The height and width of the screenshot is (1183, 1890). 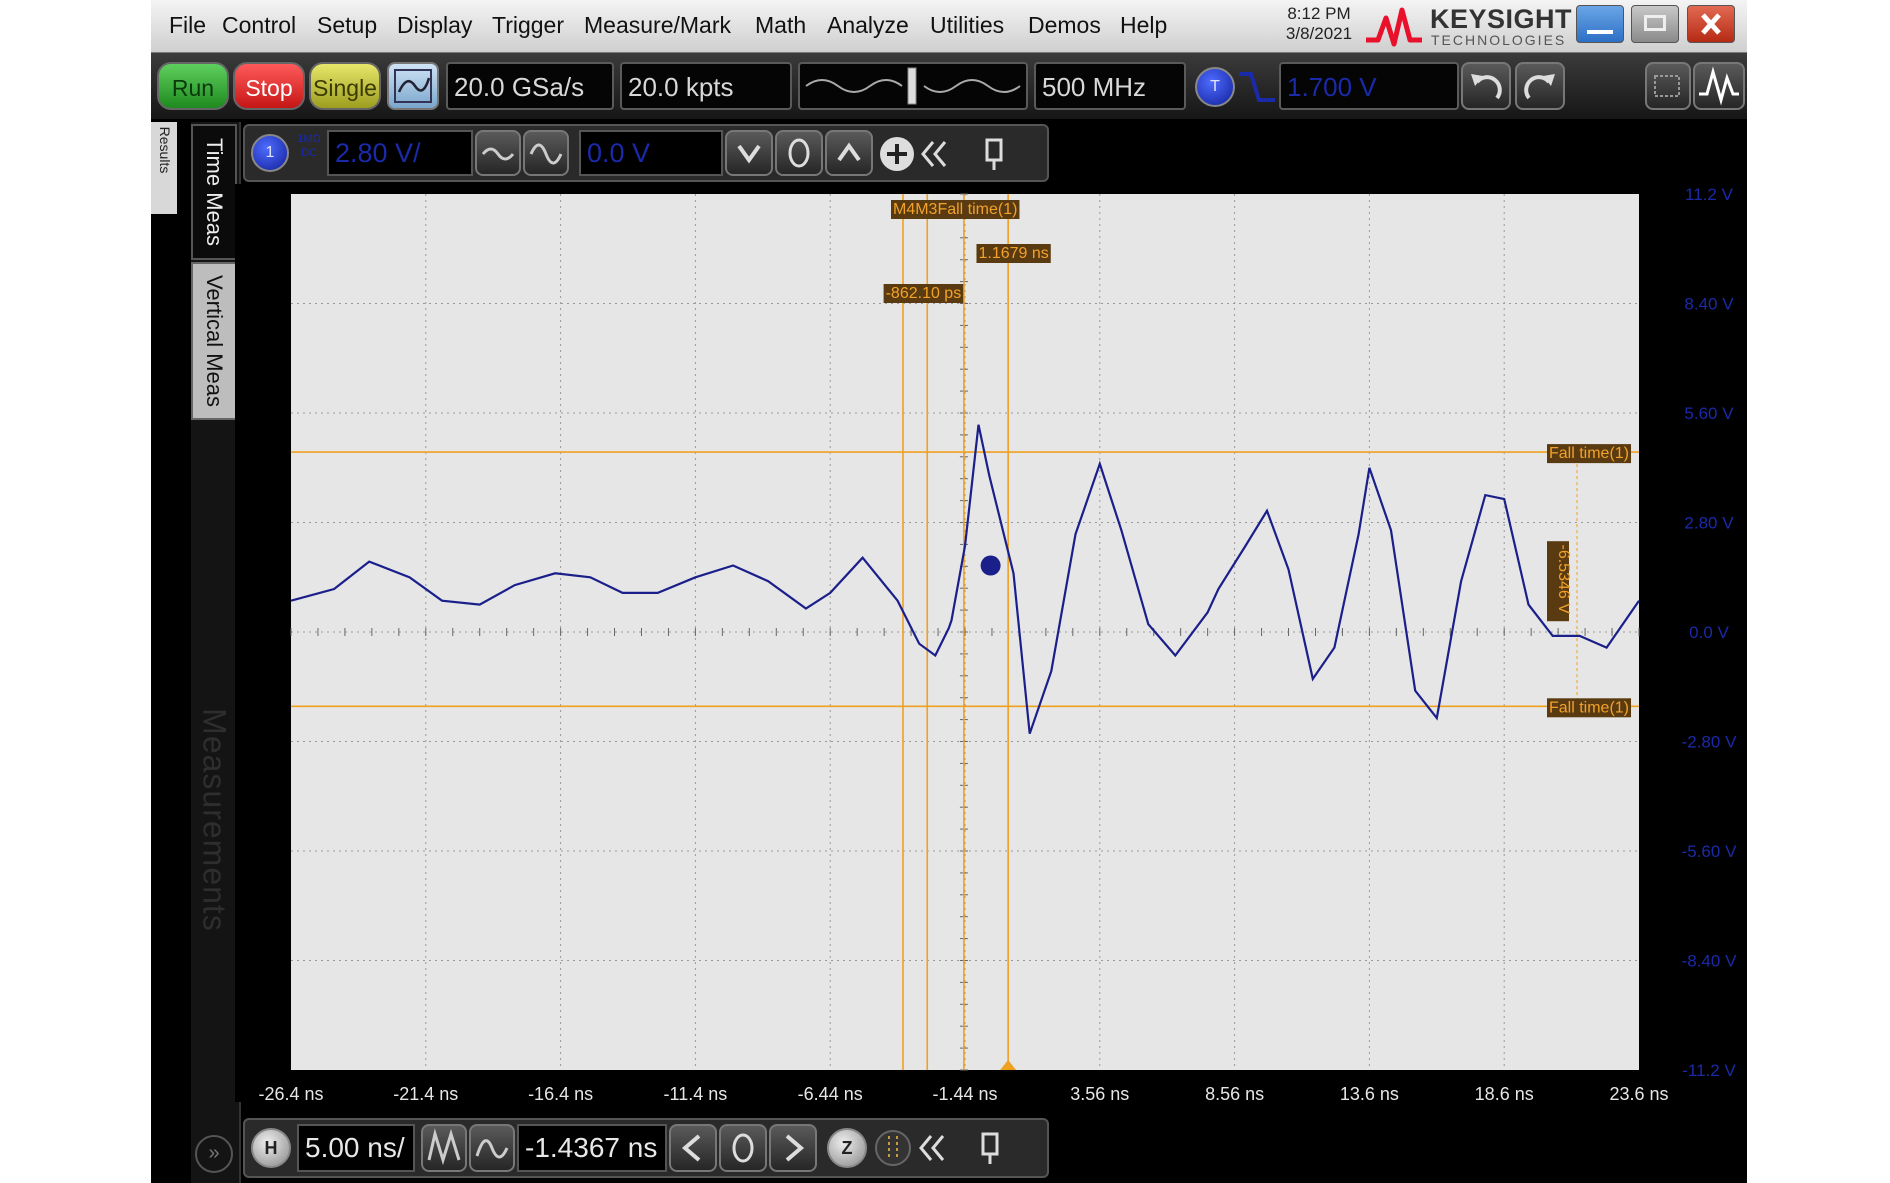 I want to click on single-button: Single, so click(x=345, y=86).